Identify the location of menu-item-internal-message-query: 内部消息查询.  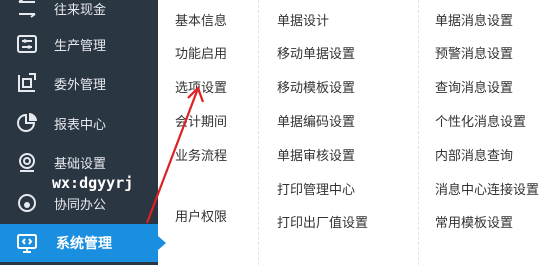
(474, 154).